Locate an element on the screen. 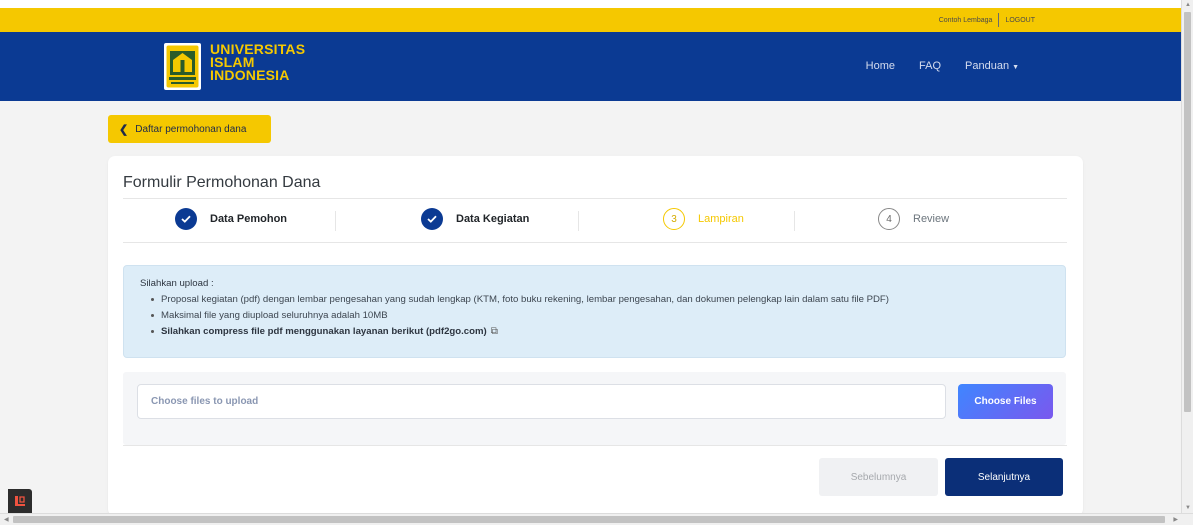  top-strip is located at coordinates (590, 4).